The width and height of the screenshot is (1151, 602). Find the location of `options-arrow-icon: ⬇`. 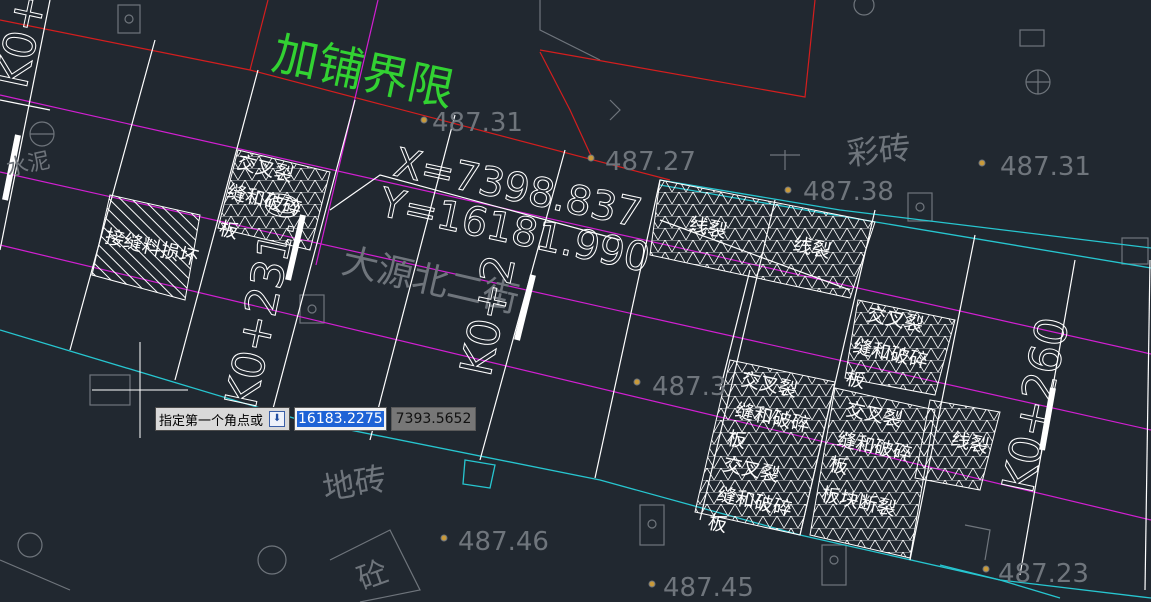

options-arrow-icon: ⬇ is located at coordinates (277, 419).